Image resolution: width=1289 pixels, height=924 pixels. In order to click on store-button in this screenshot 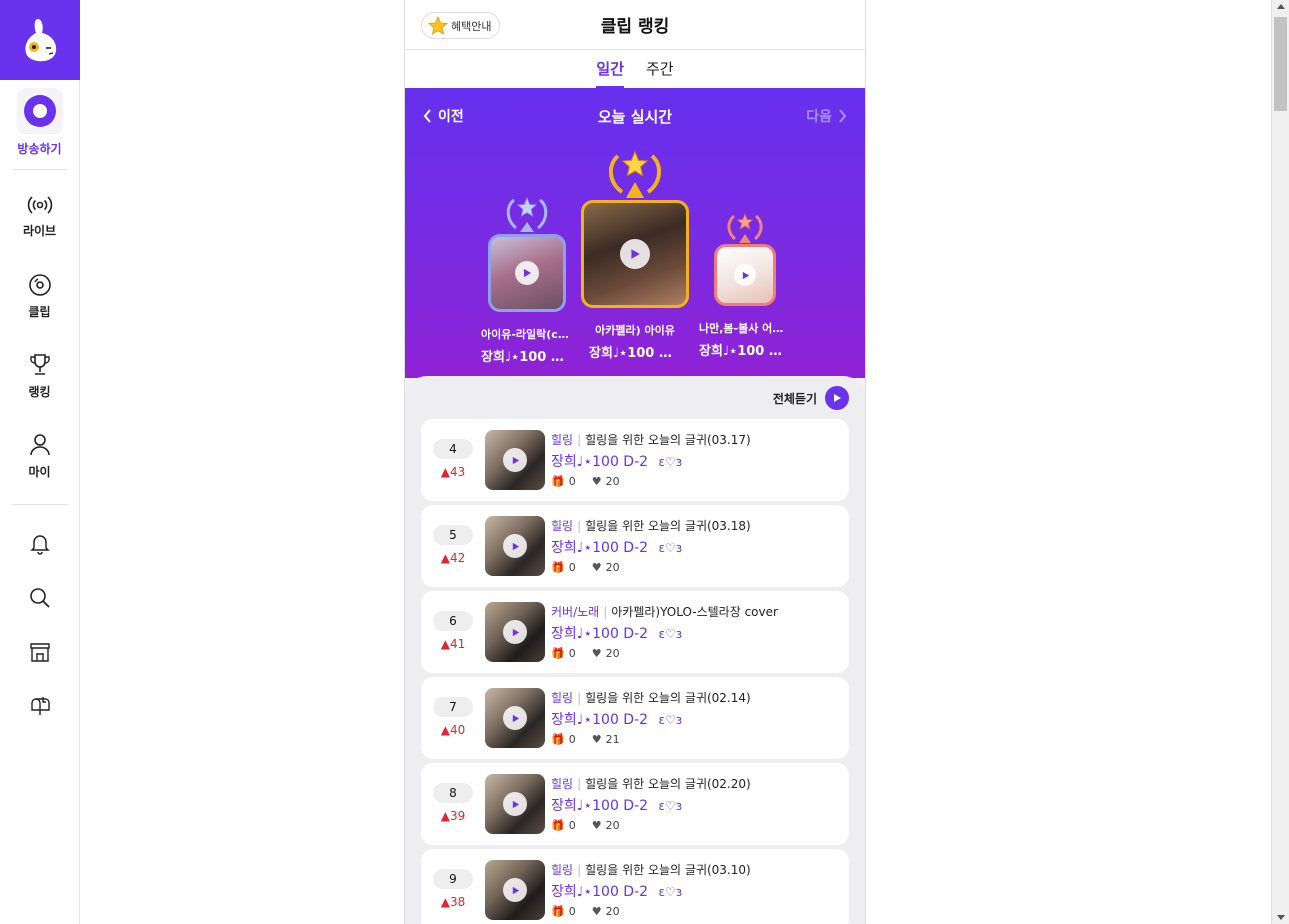, I will do `click(39, 652)`.